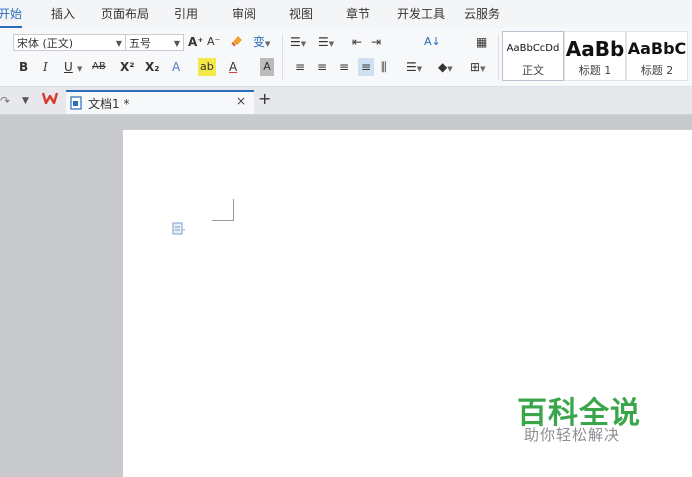 Image resolution: width=692 pixels, height=477 pixels. Describe the element at coordinates (357, 42) in the screenshot. I see `decrease-indent-button: ⇤` at that location.